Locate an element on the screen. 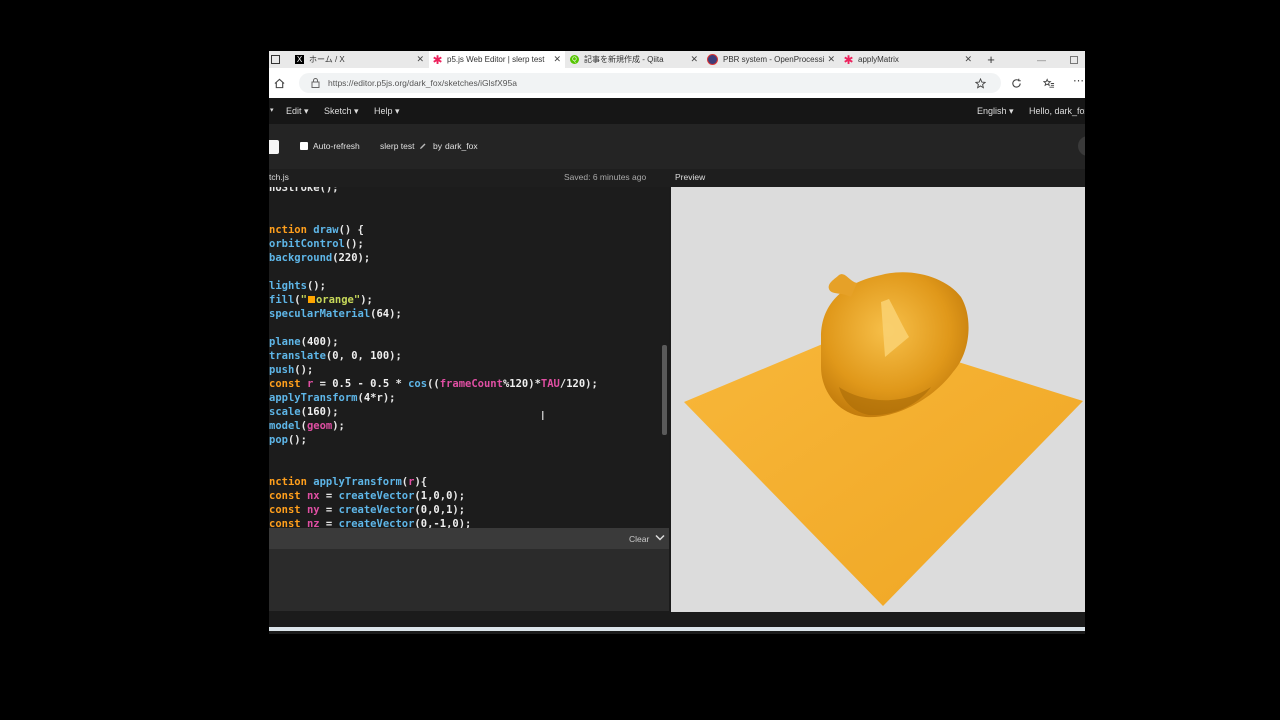 The width and height of the screenshot is (1280, 720). maximize-icon is located at coordinates (1074, 59).